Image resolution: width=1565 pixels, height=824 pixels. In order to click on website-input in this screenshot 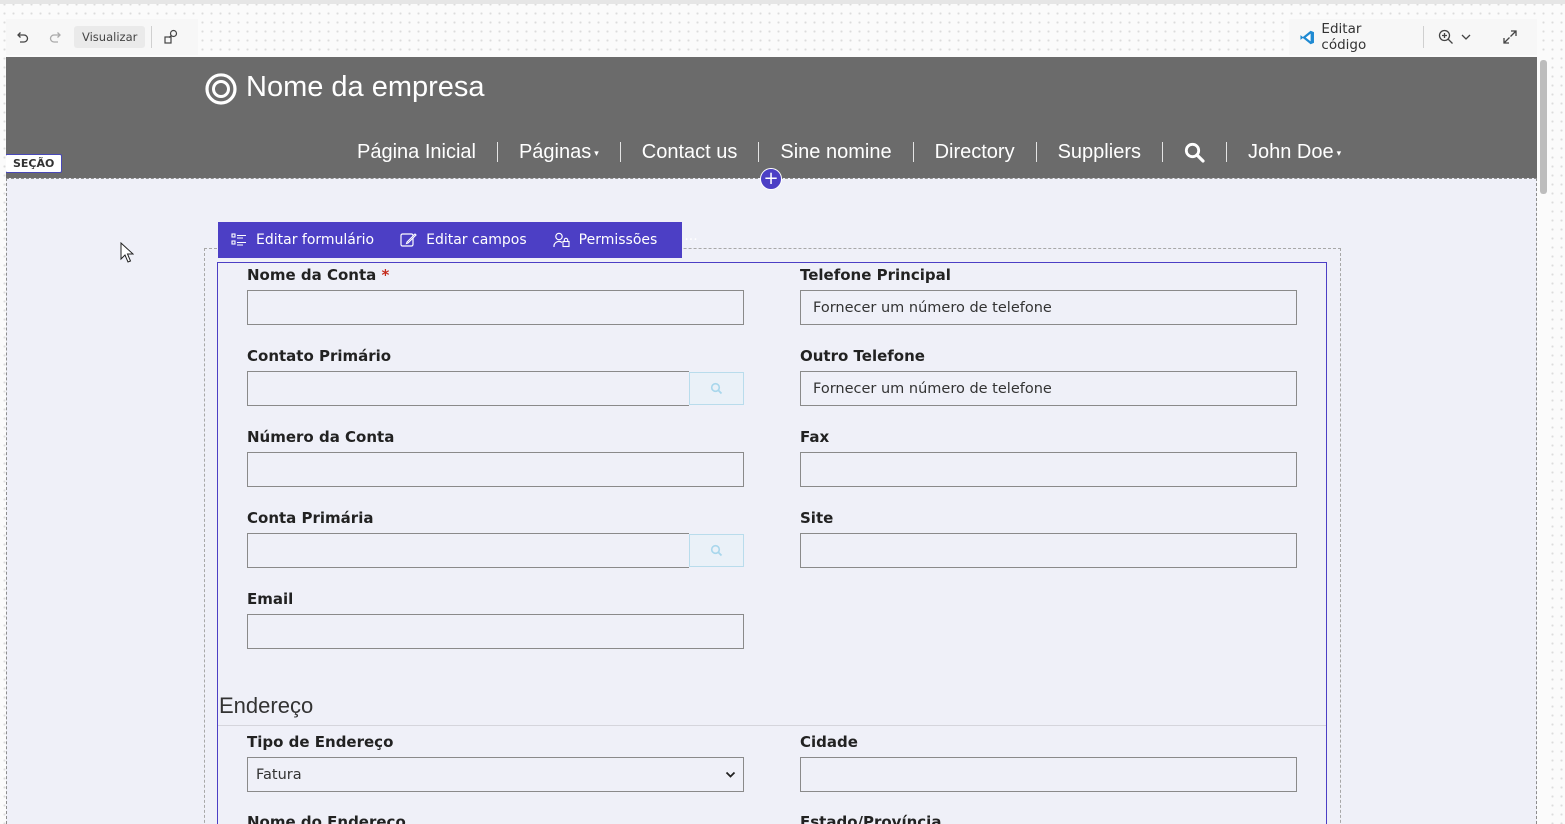, I will do `click(1048, 550)`.